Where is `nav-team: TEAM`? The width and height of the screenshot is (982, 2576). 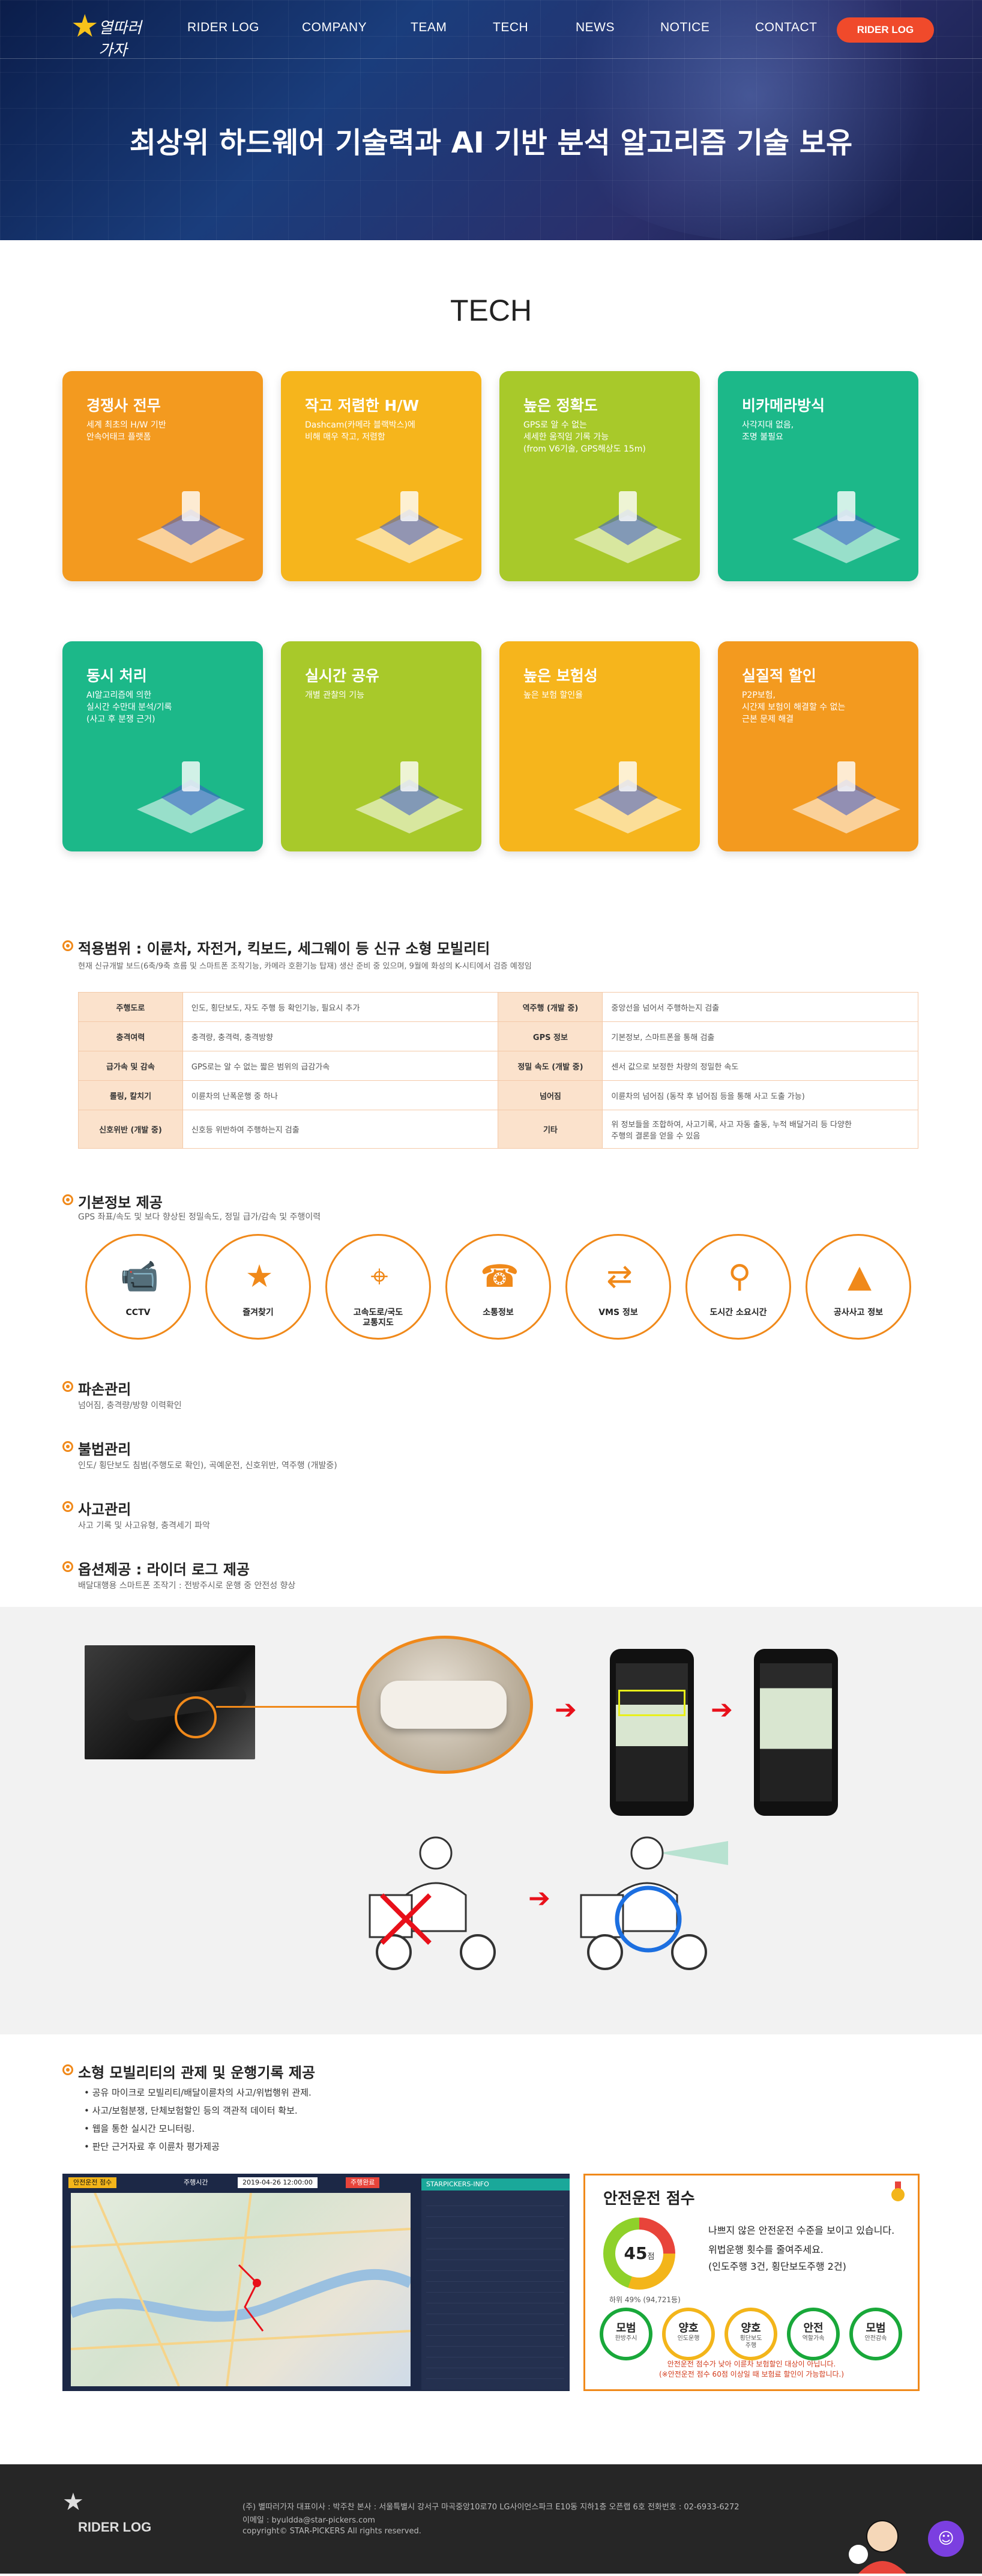
nav-team: TEAM is located at coordinates (429, 27).